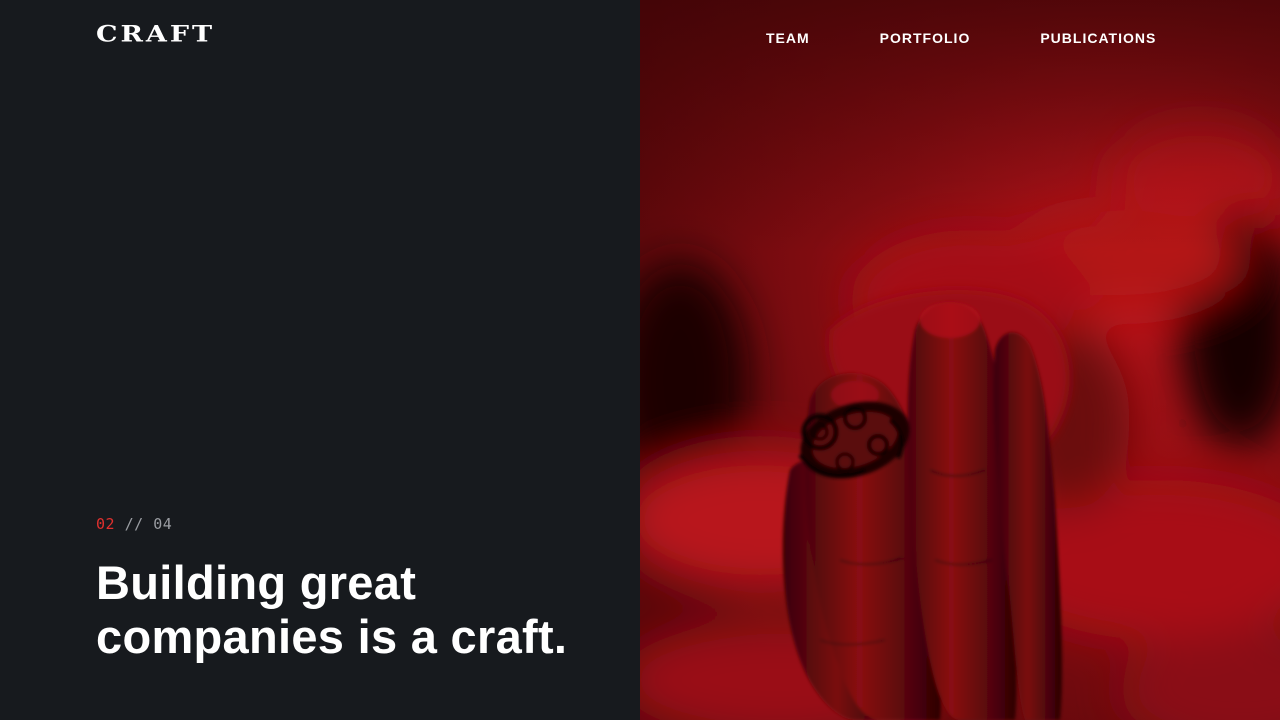  I want to click on nav-item-team: TEAM, so click(788, 38).